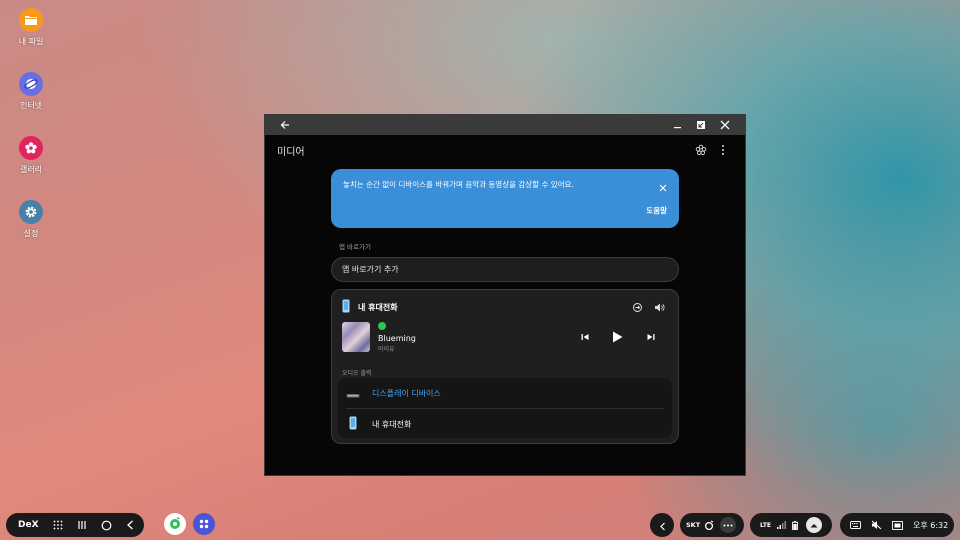 Image resolution: width=960 pixels, height=540 pixels. Describe the element at coordinates (663, 185) in the screenshot. I see `banner-close-icon` at that location.